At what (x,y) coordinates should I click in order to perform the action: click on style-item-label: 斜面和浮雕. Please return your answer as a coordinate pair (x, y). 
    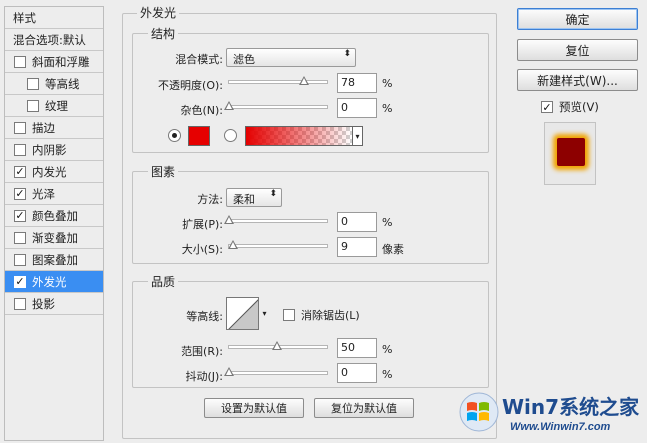
    Looking at the image, I should click on (61, 61).